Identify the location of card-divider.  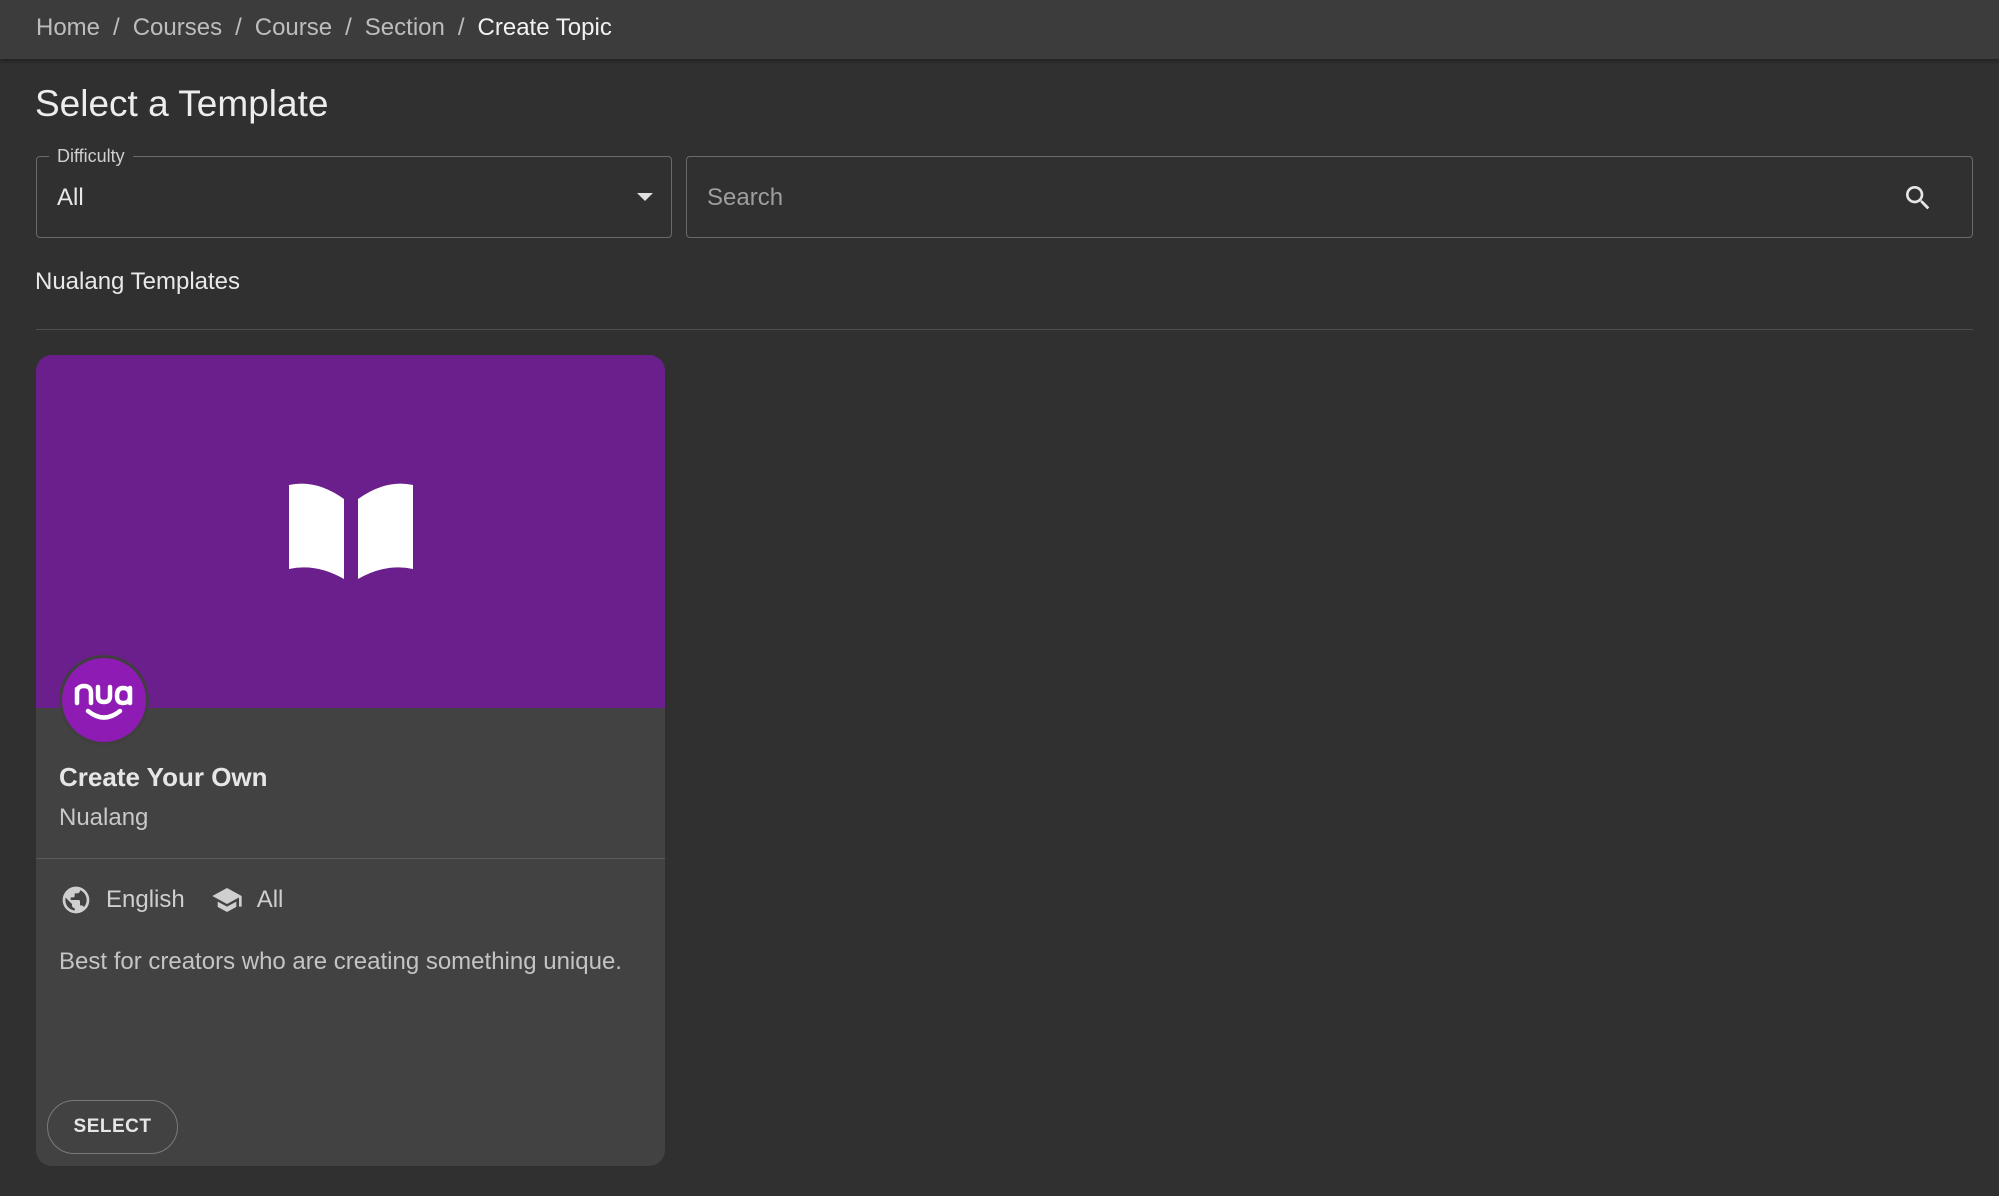
(350, 858).